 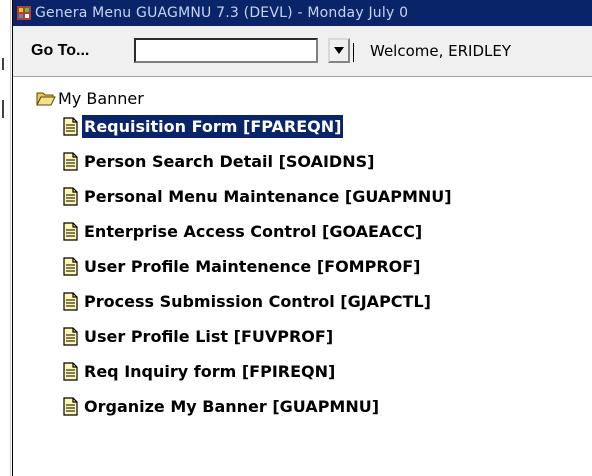 What do you see at coordinates (257, 301) in the screenshot?
I see `tree-item-label: Process Submission Control [GJAPCTL]` at bounding box center [257, 301].